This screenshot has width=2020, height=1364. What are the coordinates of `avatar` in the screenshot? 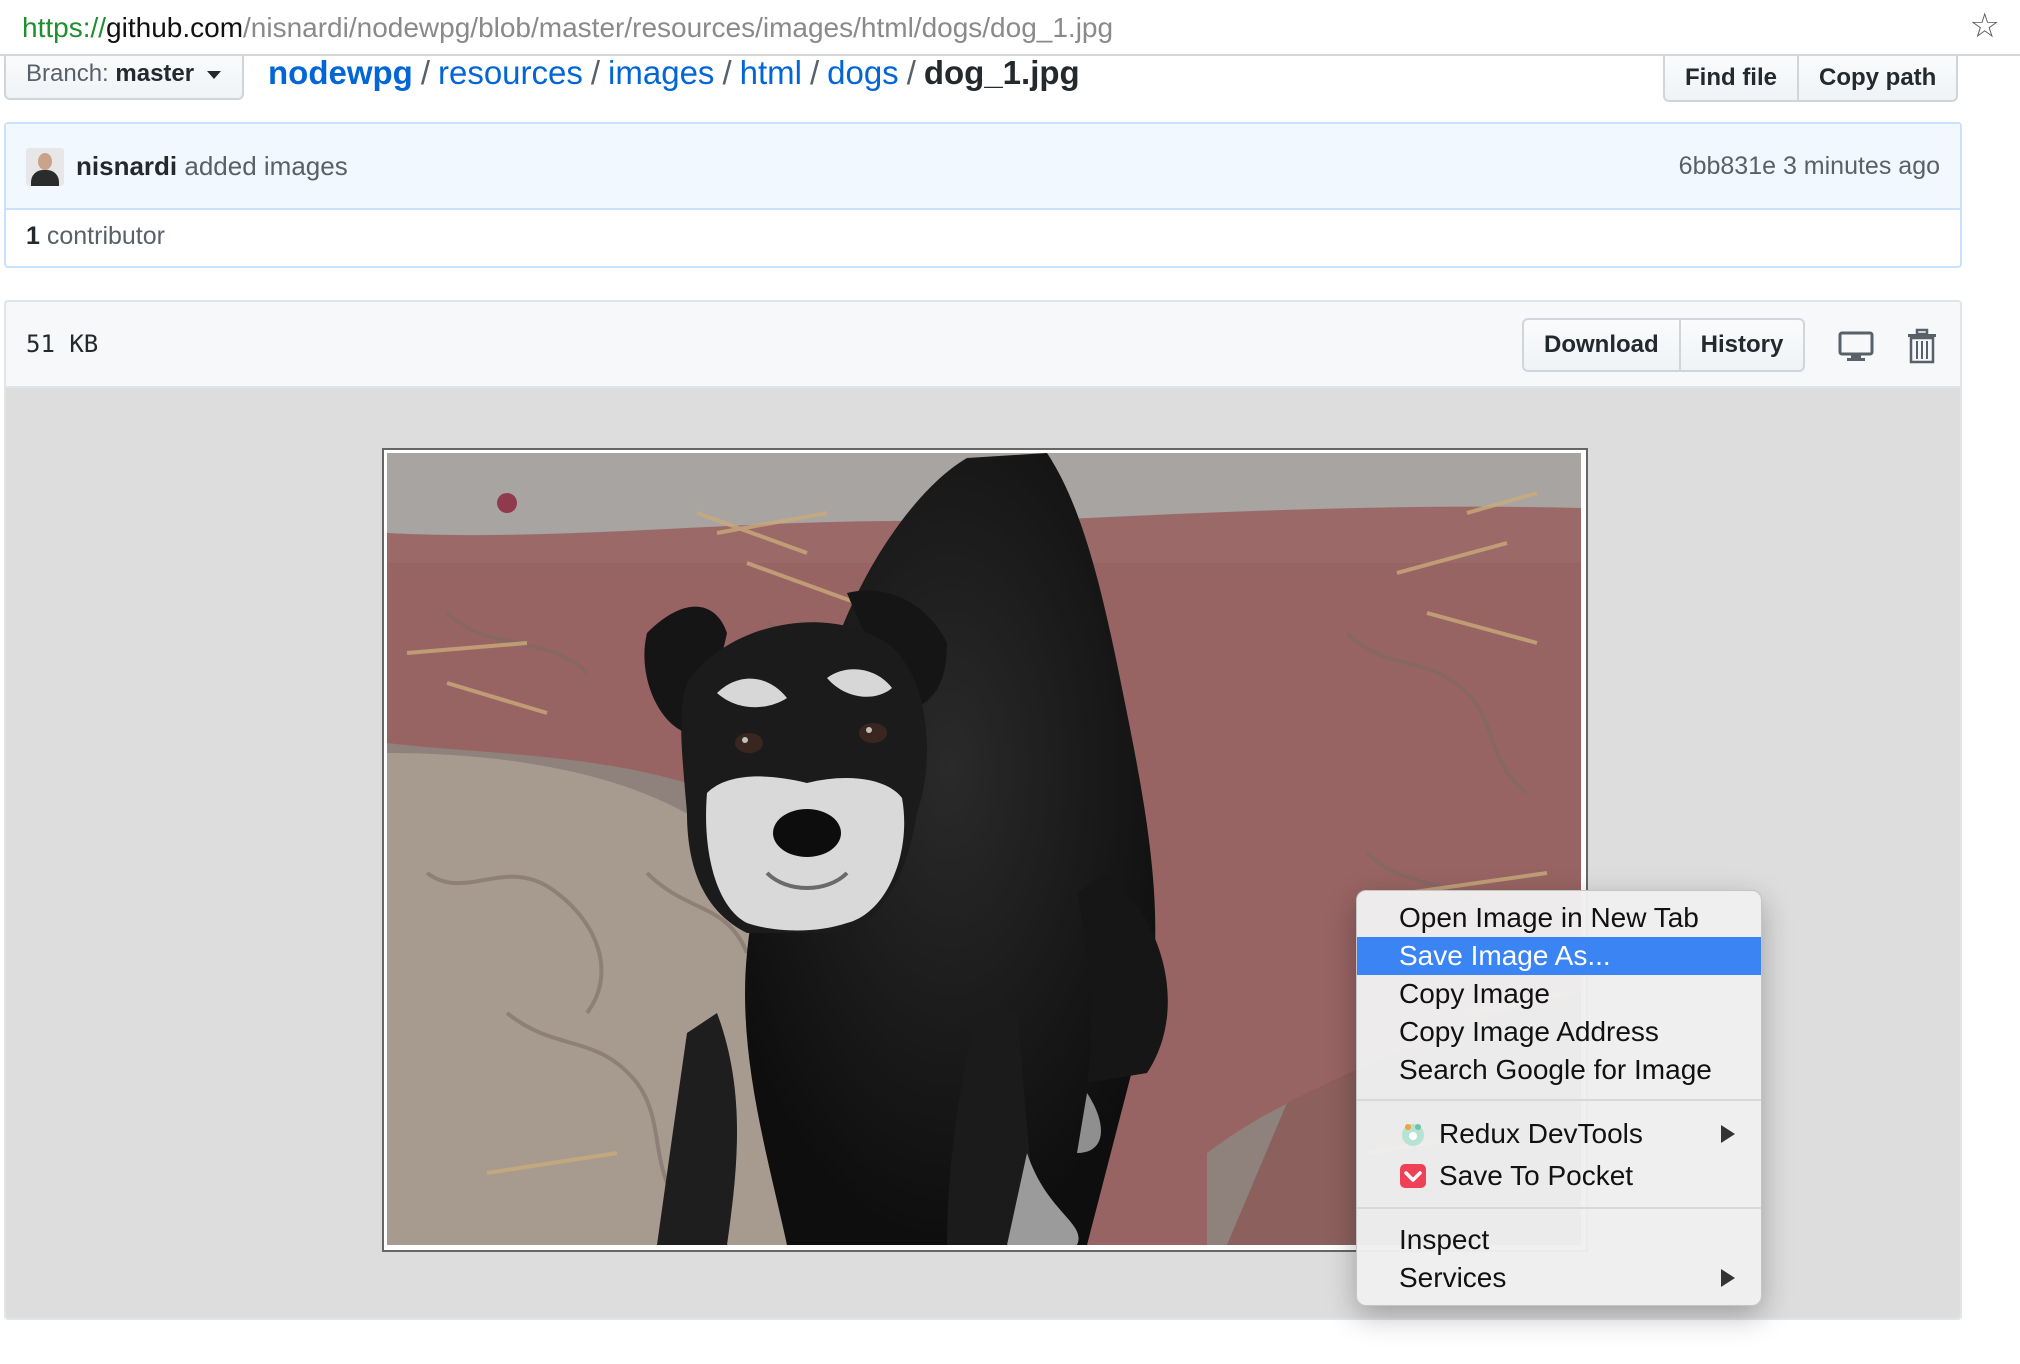 It's located at (45, 167).